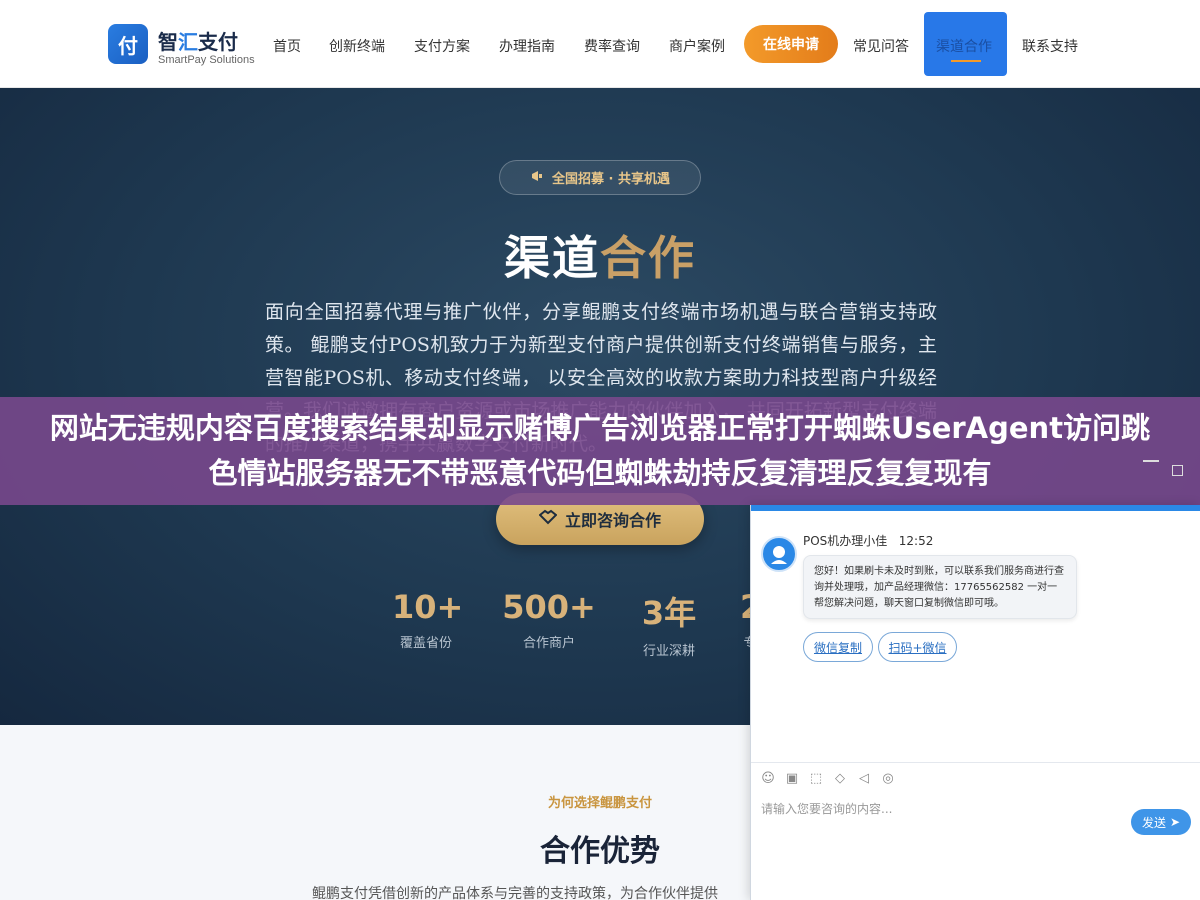 The height and width of the screenshot is (900, 1200). What do you see at coordinates (428, 607) in the screenshot?
I see `stat-number: 10+` at bounding box center [428, 607].